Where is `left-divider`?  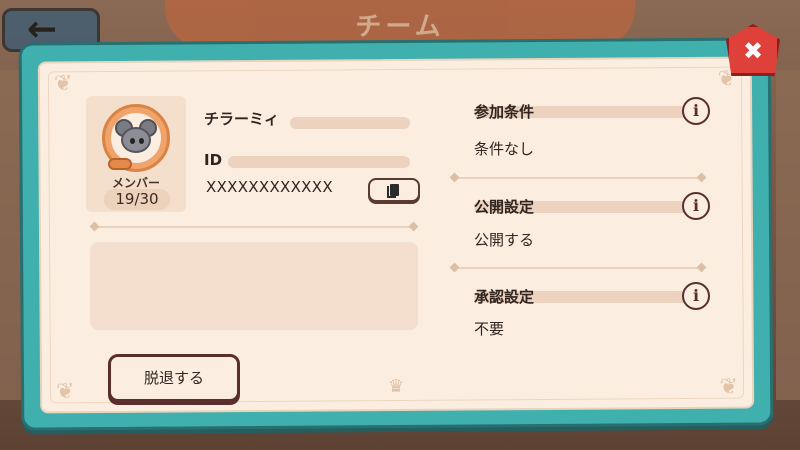
left-divider is located at coordinates (254, 227).